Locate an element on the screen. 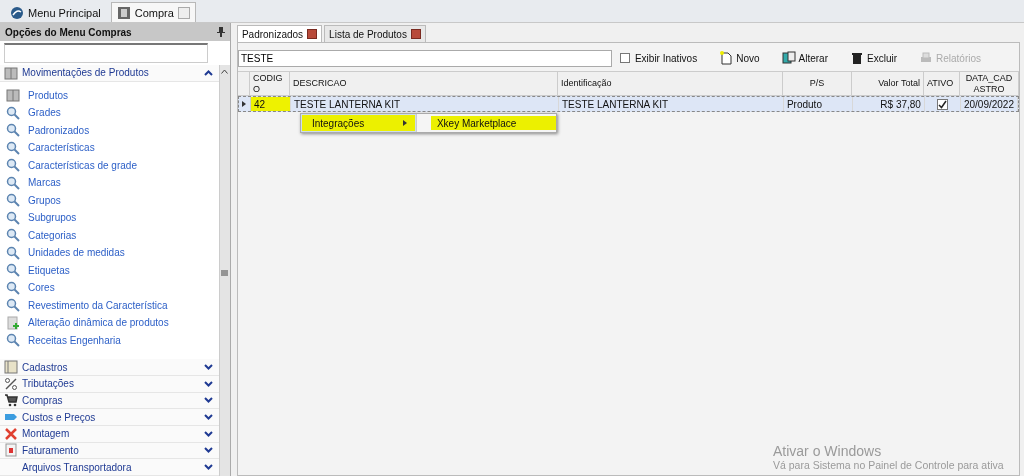 Image resolution: width=1024 pixels, height=476 pixels. section-header: Custos e Preços is located at coordinates (109, 417).